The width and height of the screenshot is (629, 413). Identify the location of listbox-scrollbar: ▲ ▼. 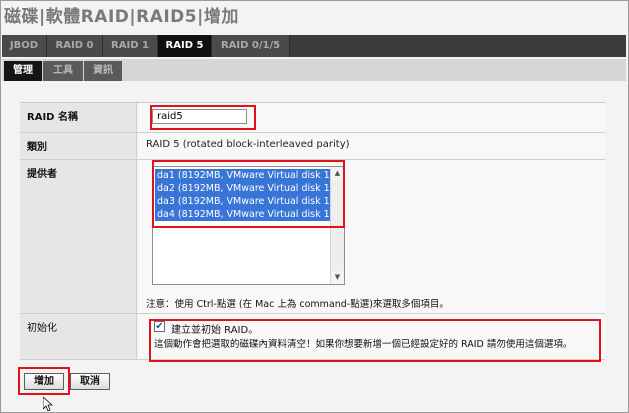
(337, 225).